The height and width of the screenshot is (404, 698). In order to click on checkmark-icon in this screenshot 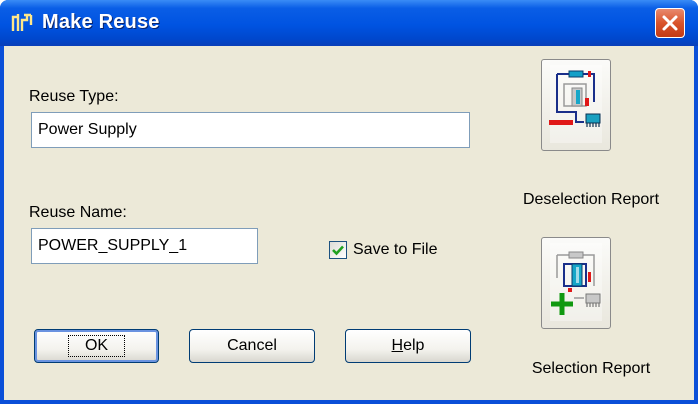, I will do `click(338, 250)`.